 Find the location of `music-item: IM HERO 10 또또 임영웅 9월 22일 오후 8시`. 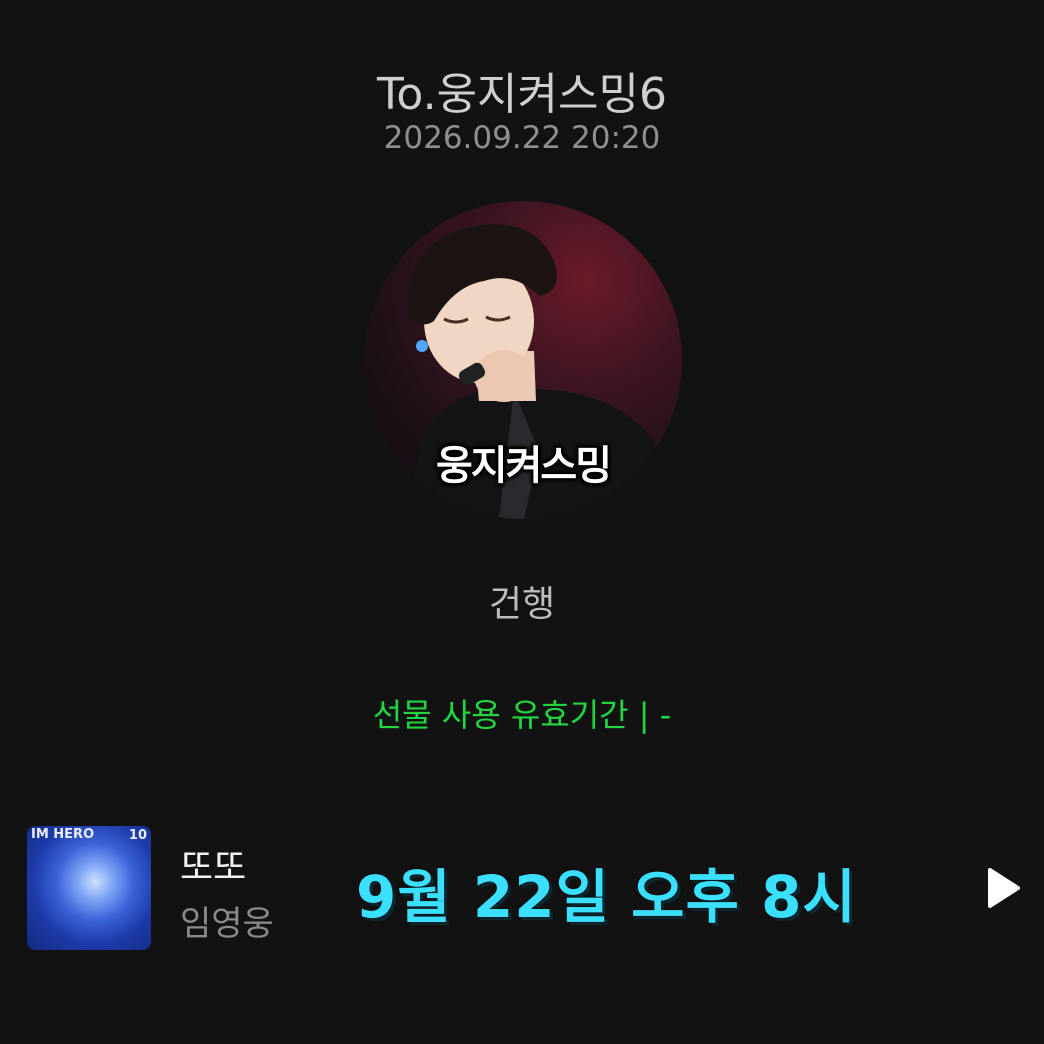

music-item: IM HERO 10 또또 임영웅 9월 22일 오후 8시 is located at coordinates (522, 890).